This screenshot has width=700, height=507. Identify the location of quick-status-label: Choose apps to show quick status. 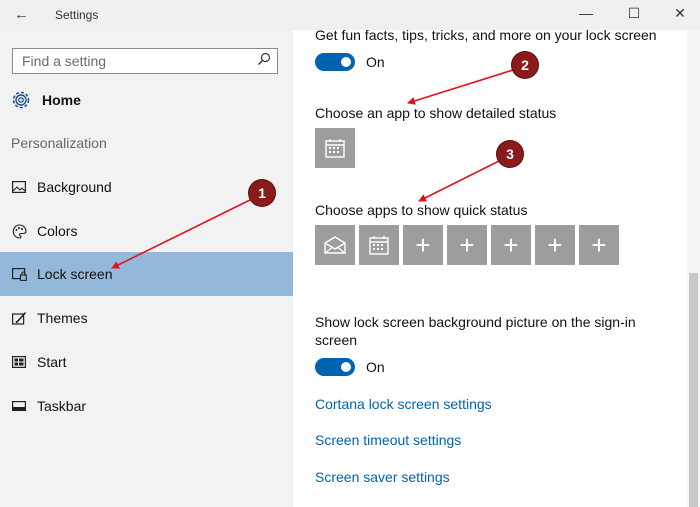
(421, 210).